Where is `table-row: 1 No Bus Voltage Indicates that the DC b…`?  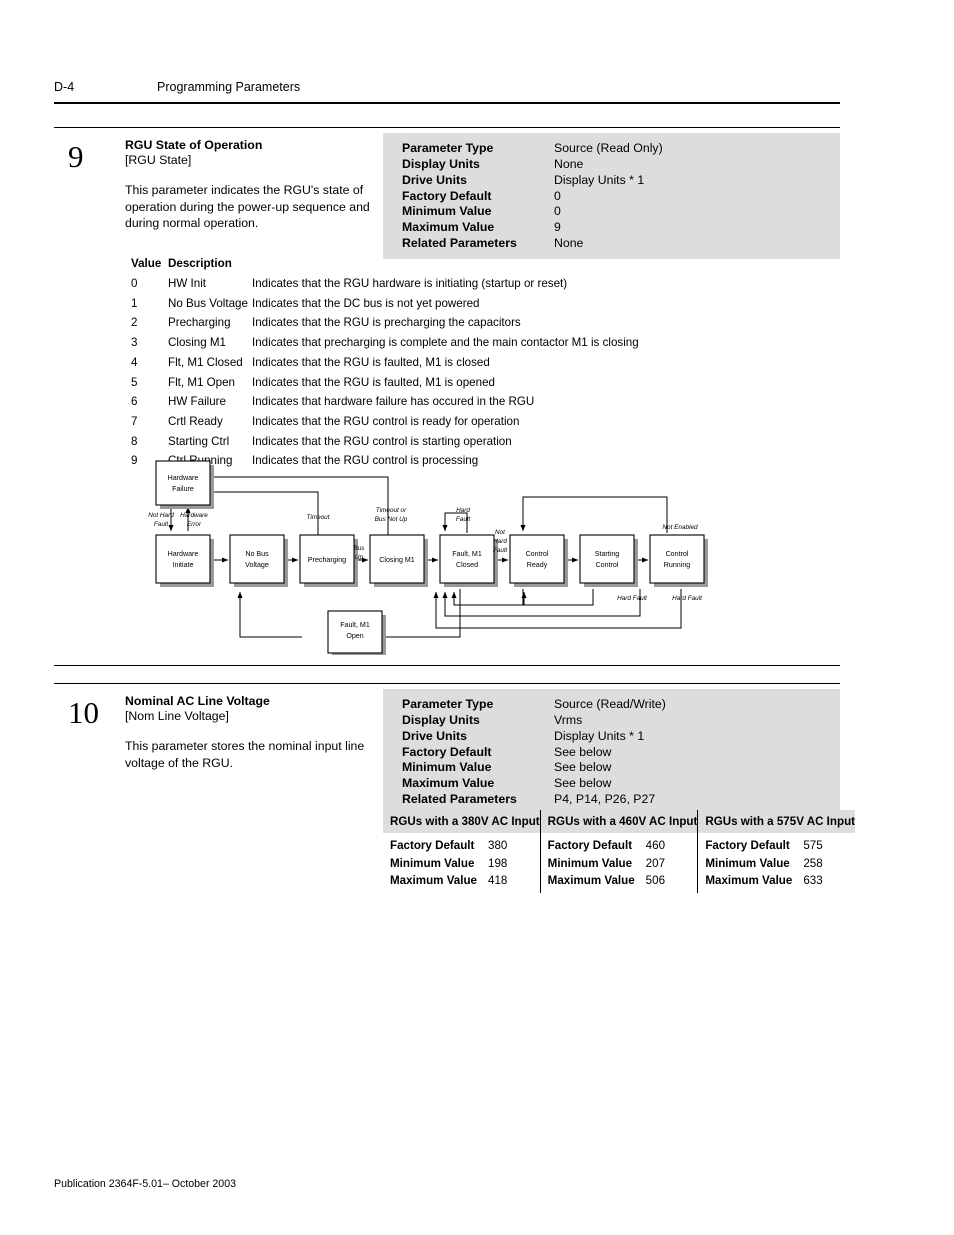 table-row: 1 No Bus Voltage Indicates that the DC b… is located at coordinates (385, 306).